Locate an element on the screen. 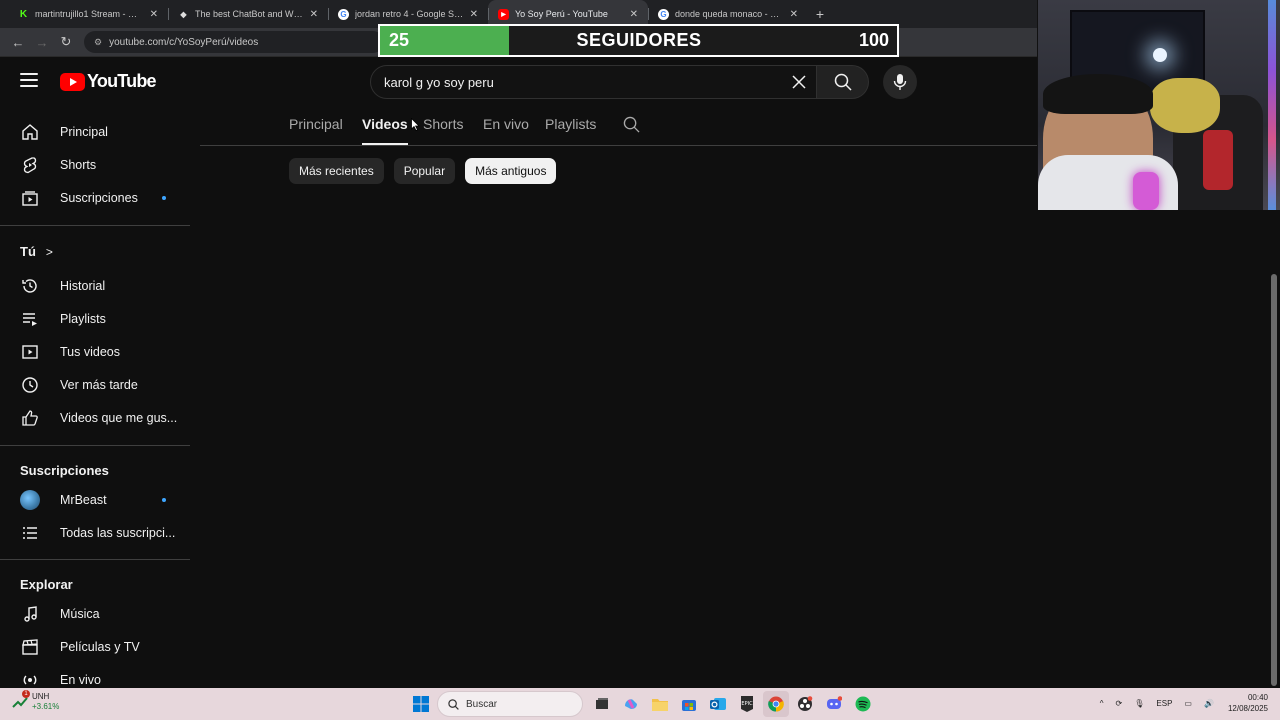  discord-icon is located at coordinates (834, 704).